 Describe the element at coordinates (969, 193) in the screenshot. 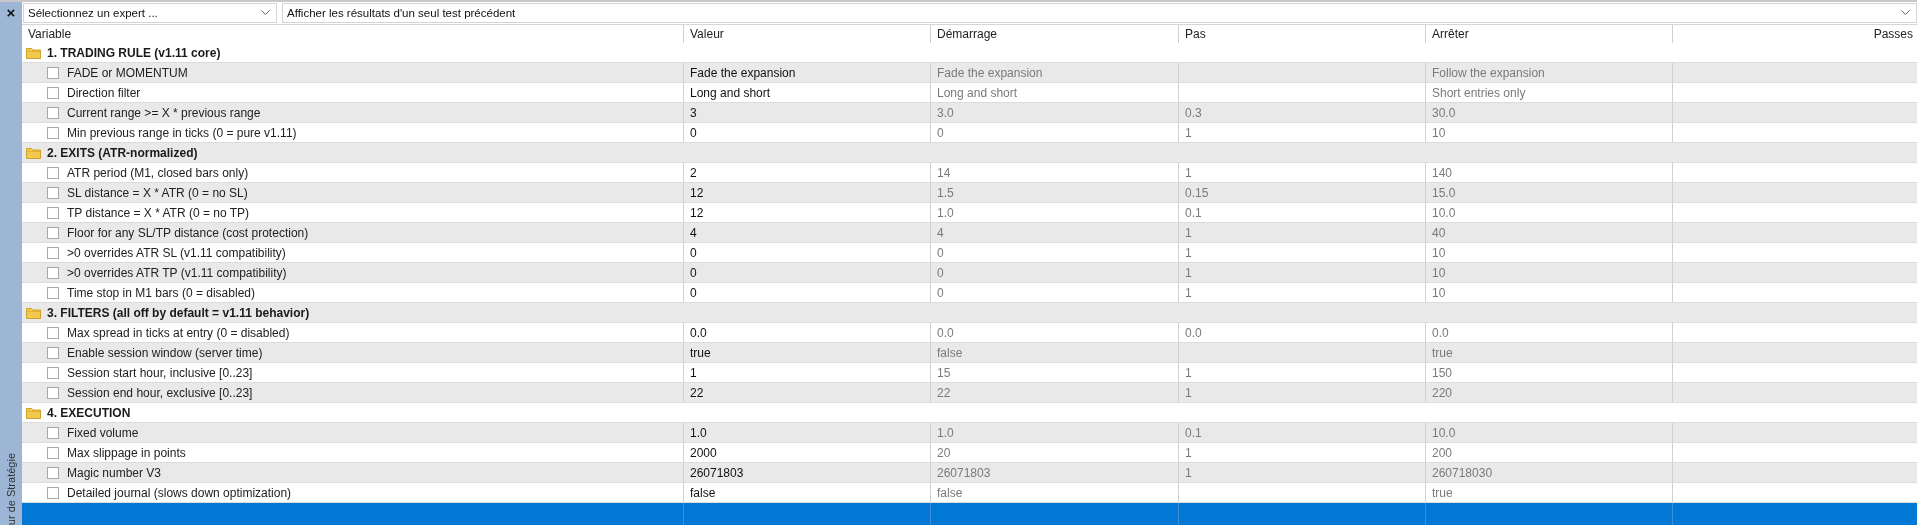

I see `parameter-row: SL distance = X * ATR (0 = no SL) 12 1.5 0.15 15.0` at that location.